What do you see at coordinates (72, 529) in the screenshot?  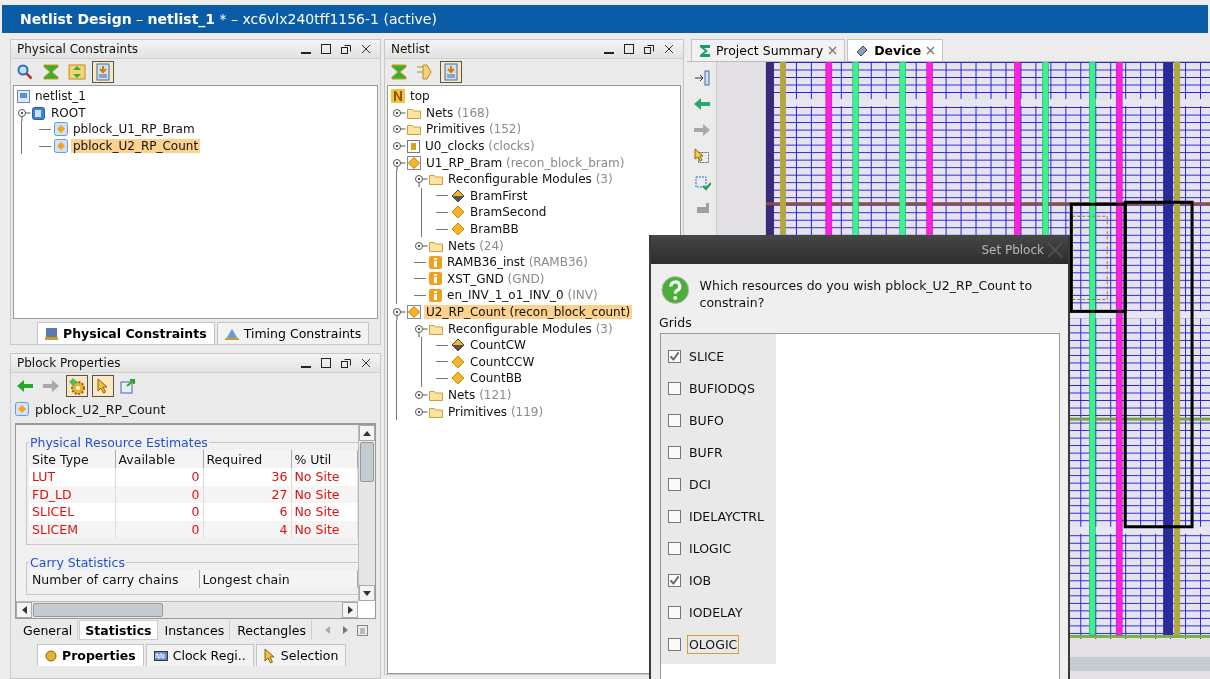 I see `table-cell: SLICEM` at bounding box center [72, 529].